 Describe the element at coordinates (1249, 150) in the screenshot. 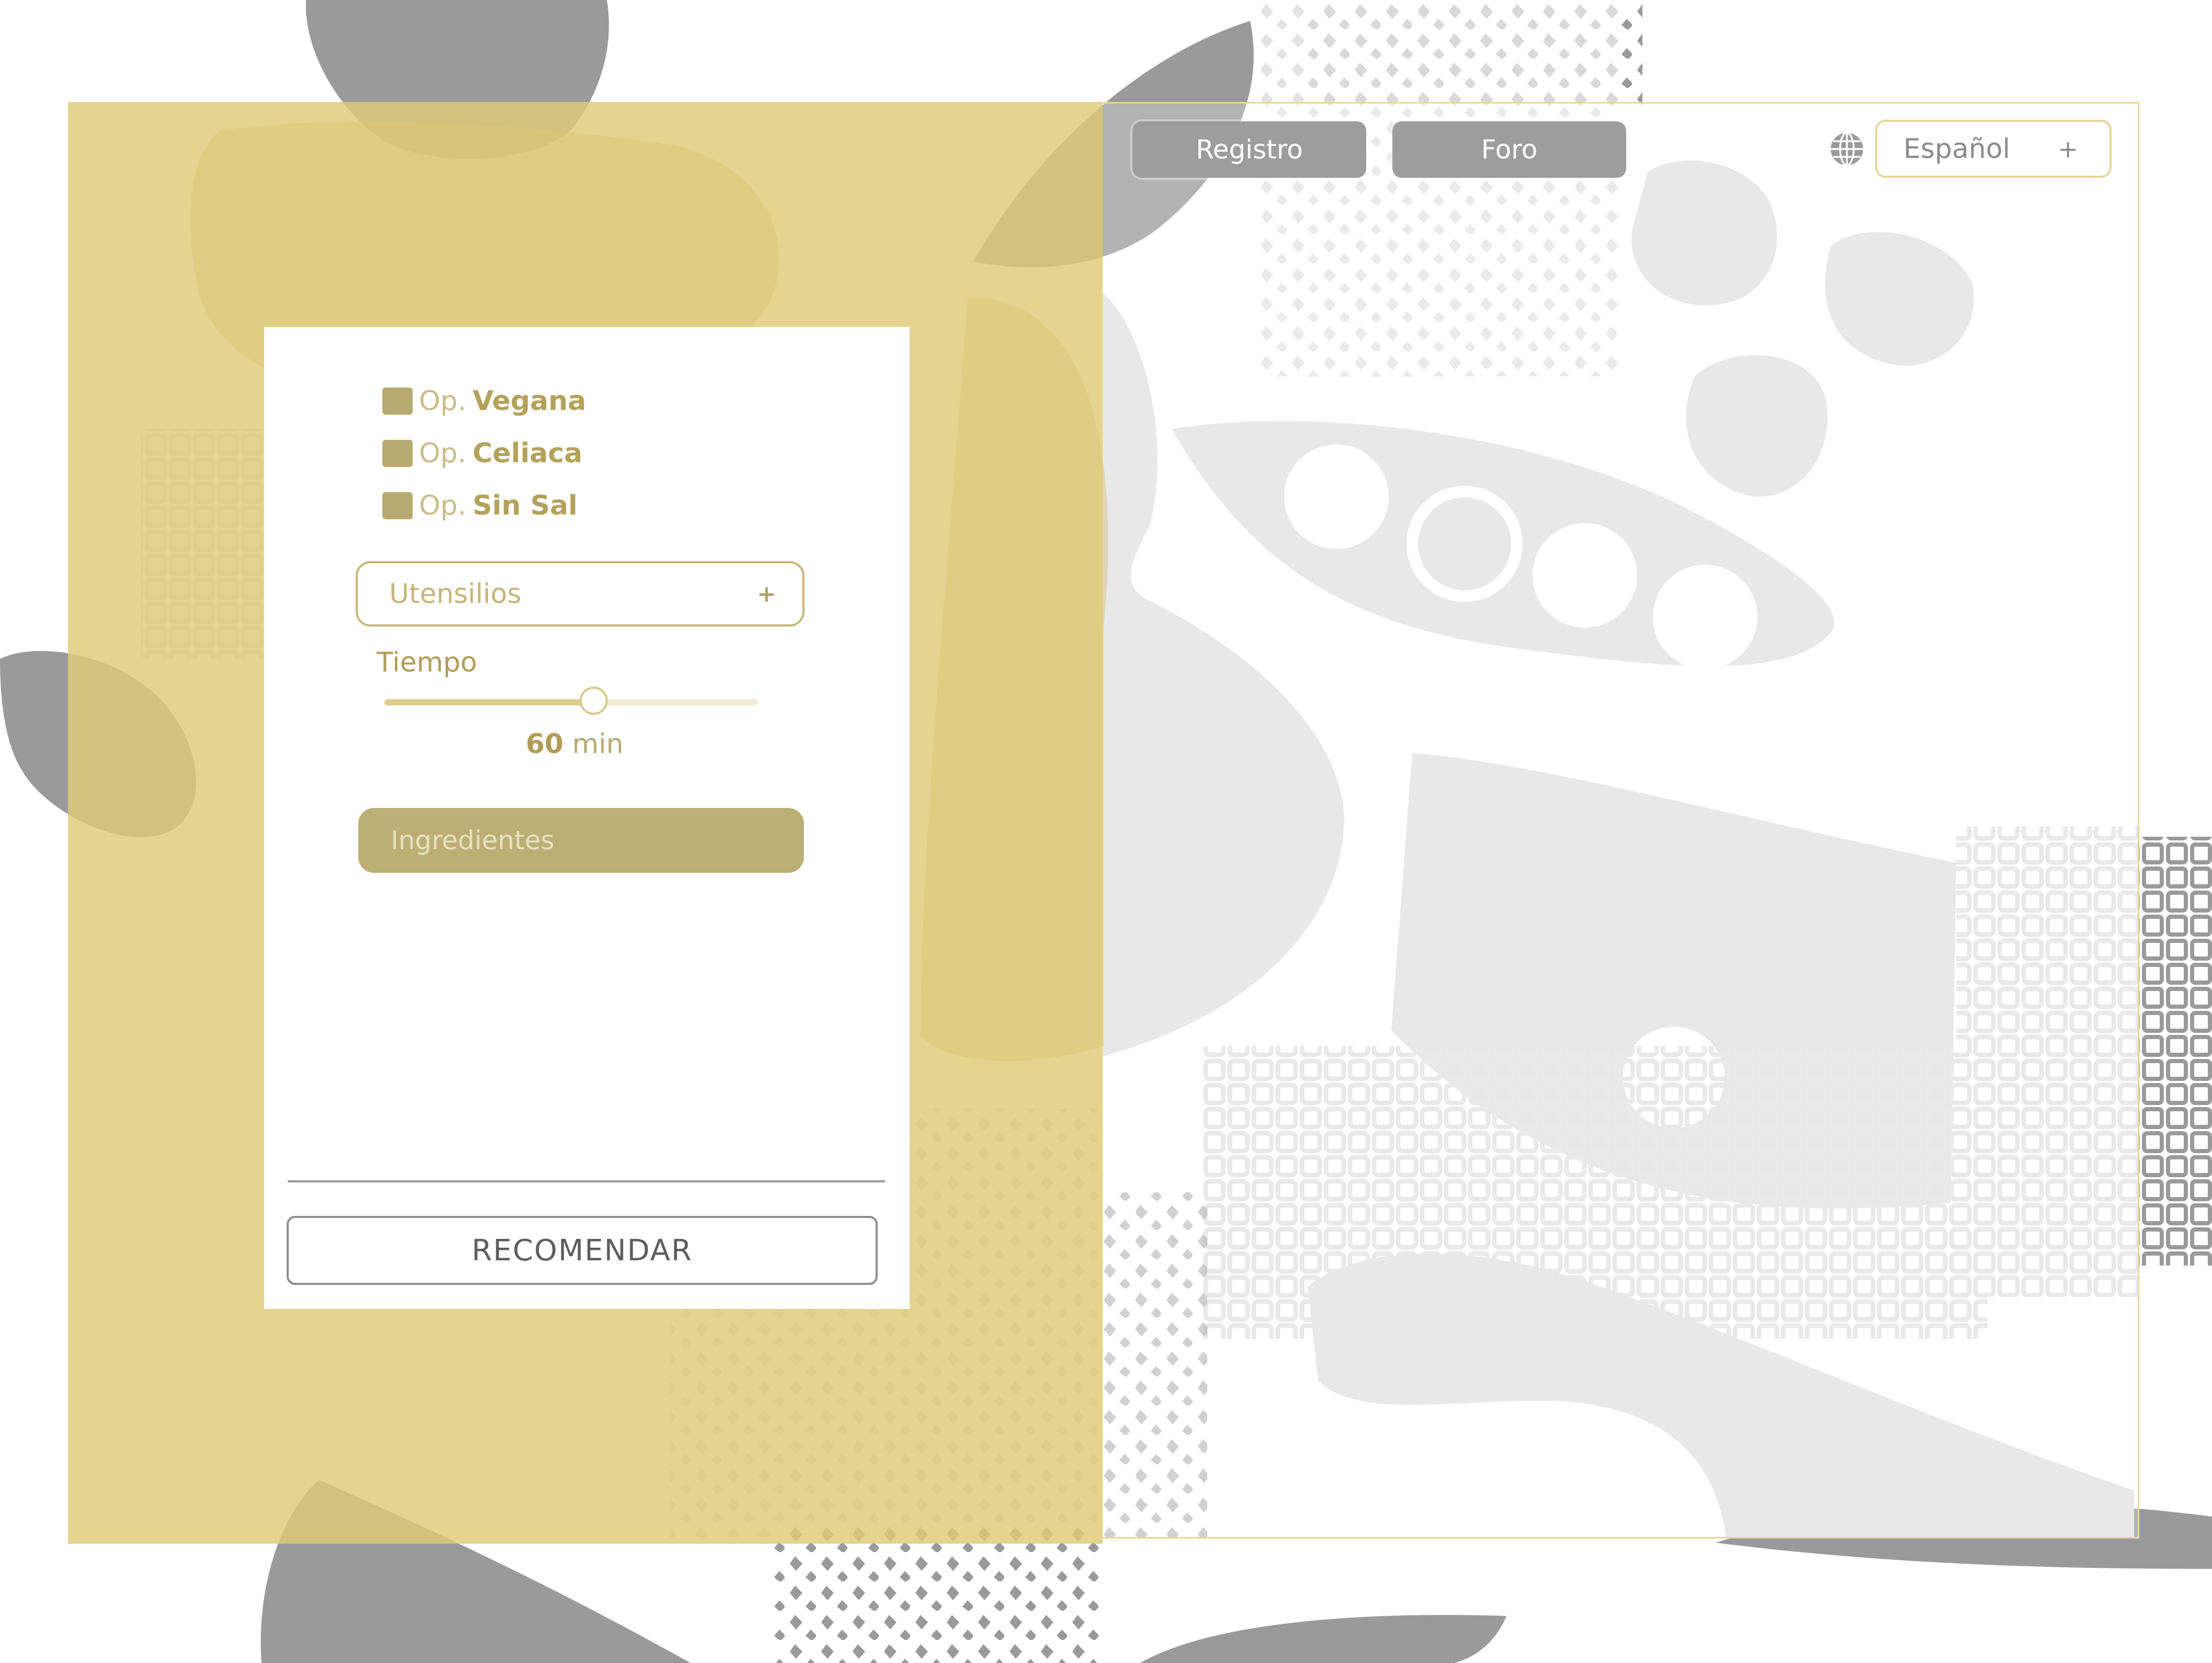

I see `registro-button: Registro` at that location.